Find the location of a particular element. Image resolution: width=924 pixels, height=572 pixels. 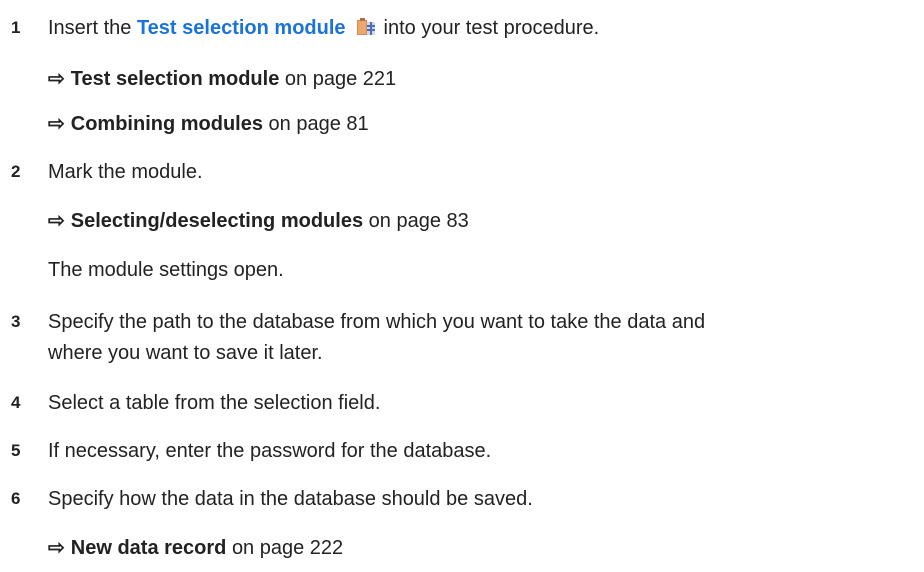

step-text-after: into your test procedure. is located at coordinates (491, 28).